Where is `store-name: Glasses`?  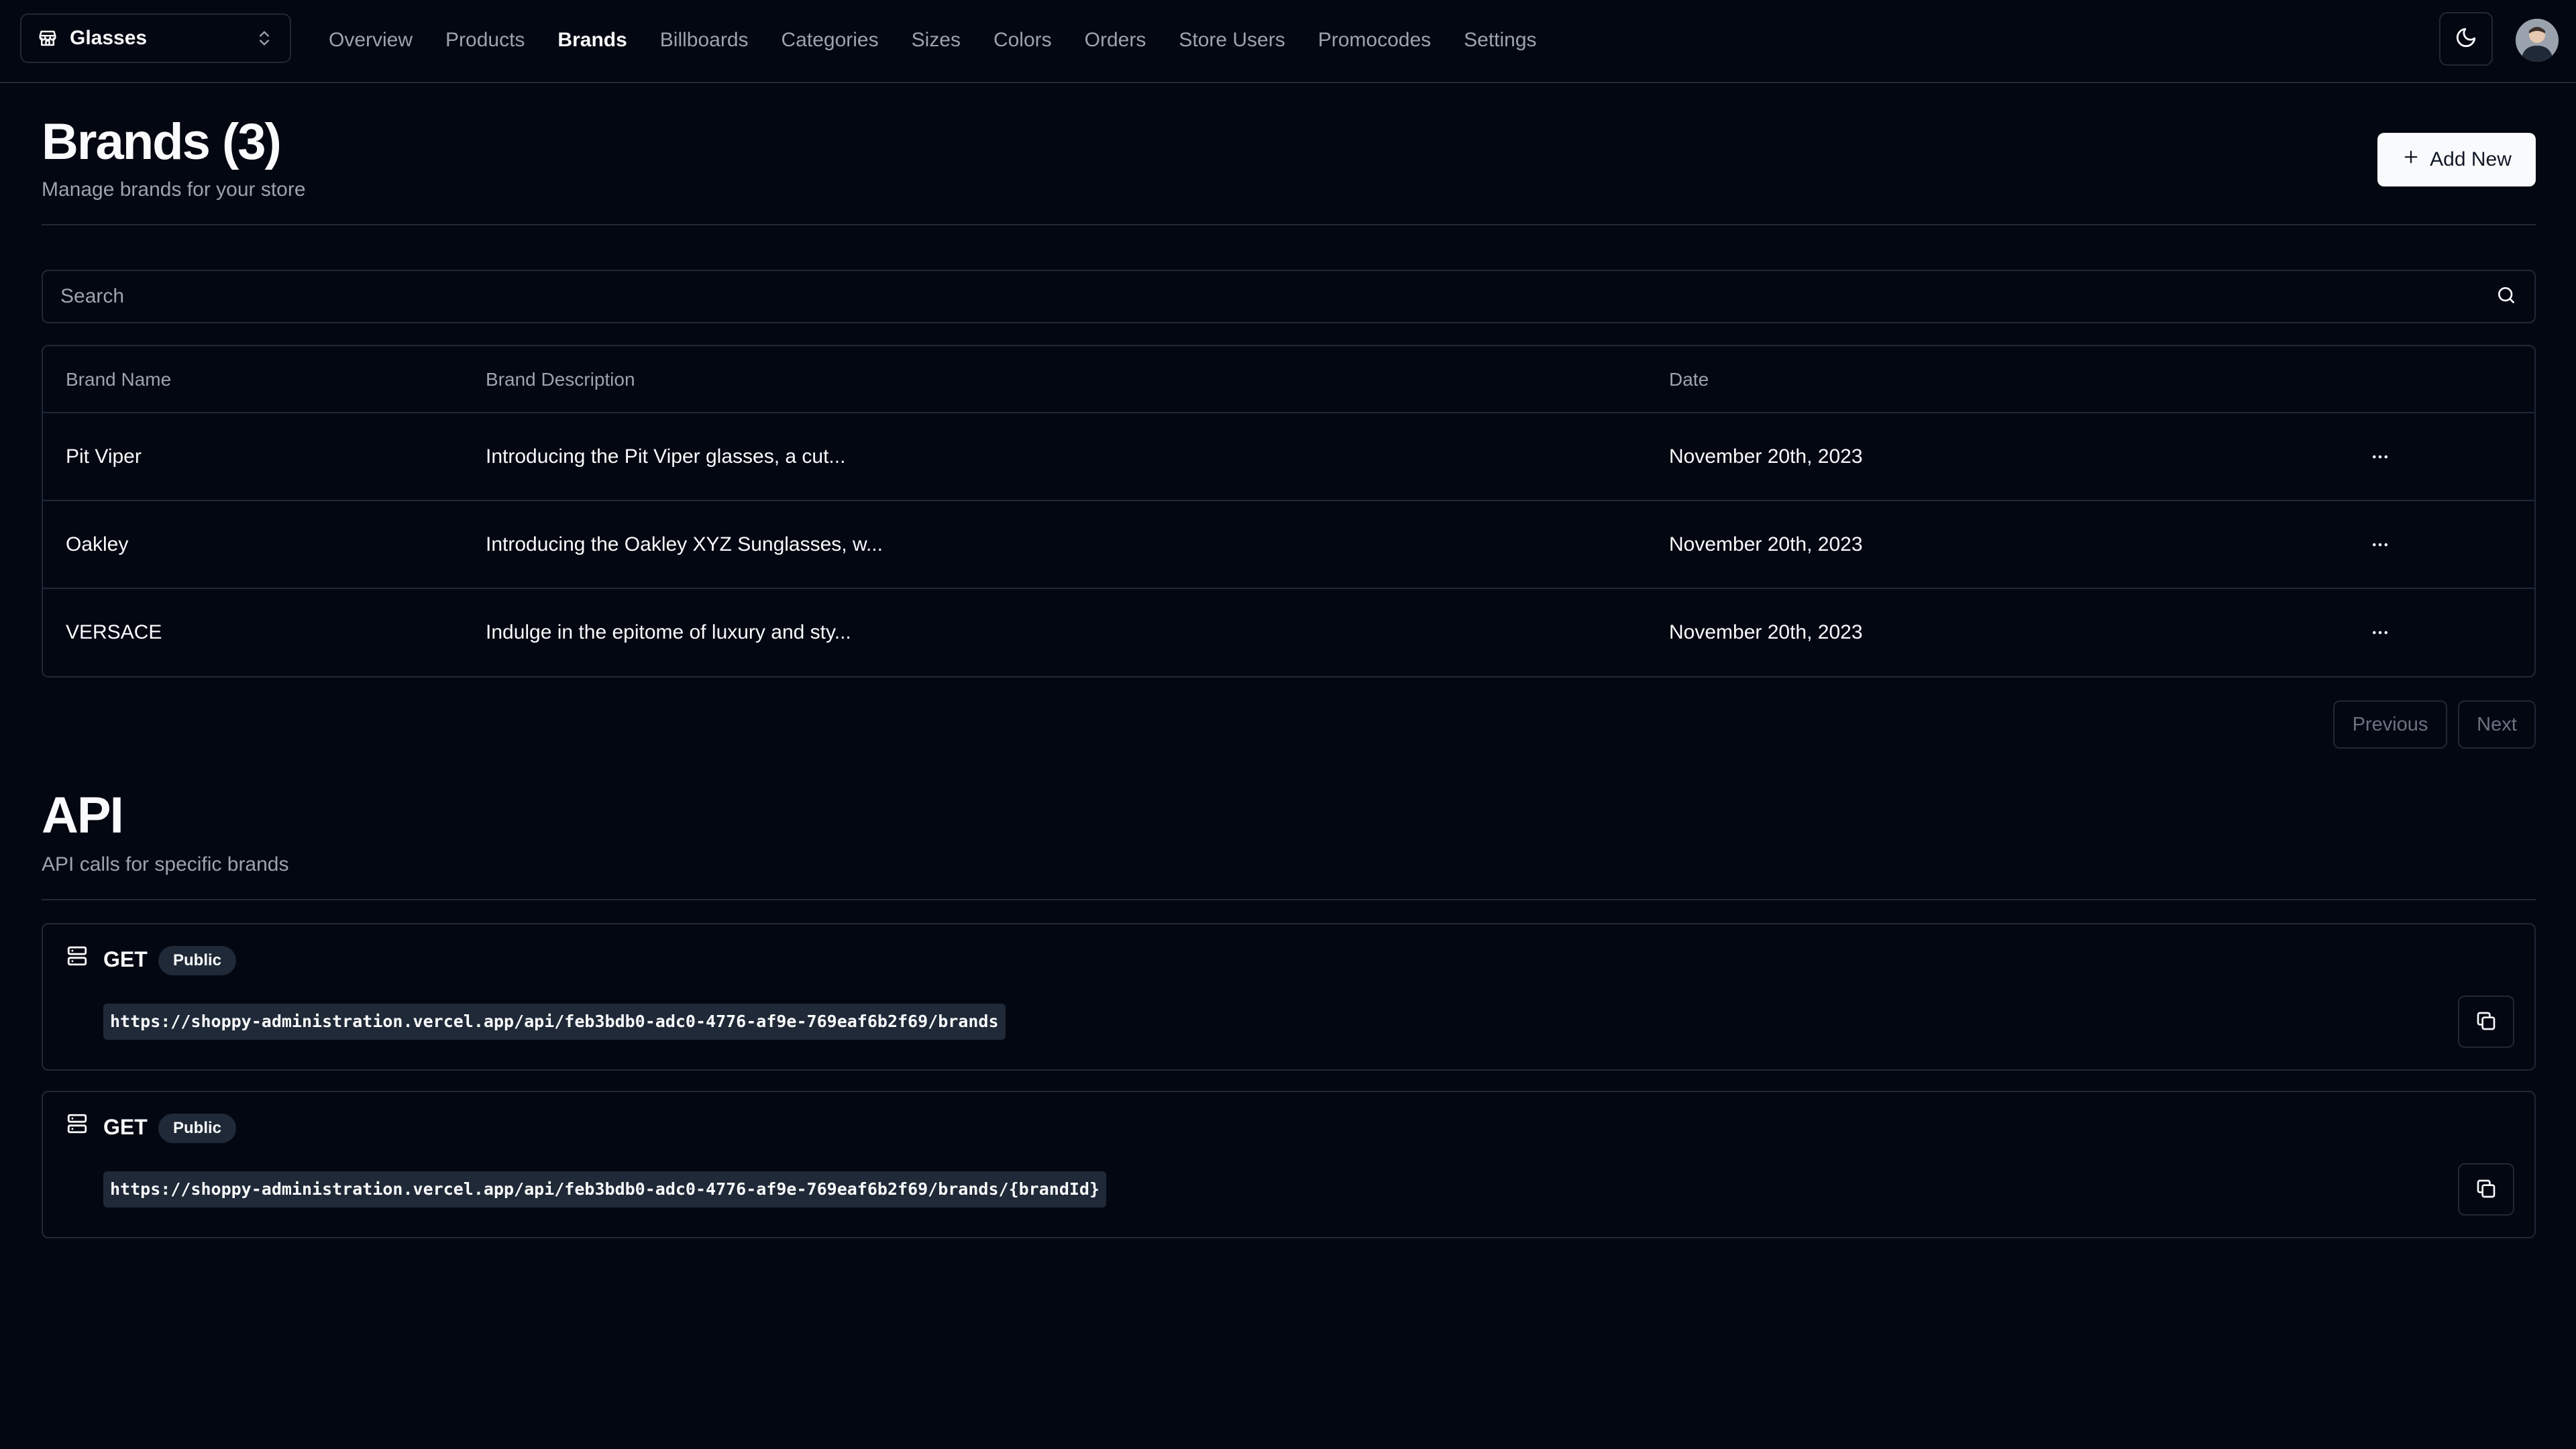
store-name: Glasses is located at coordinates (109, 38).